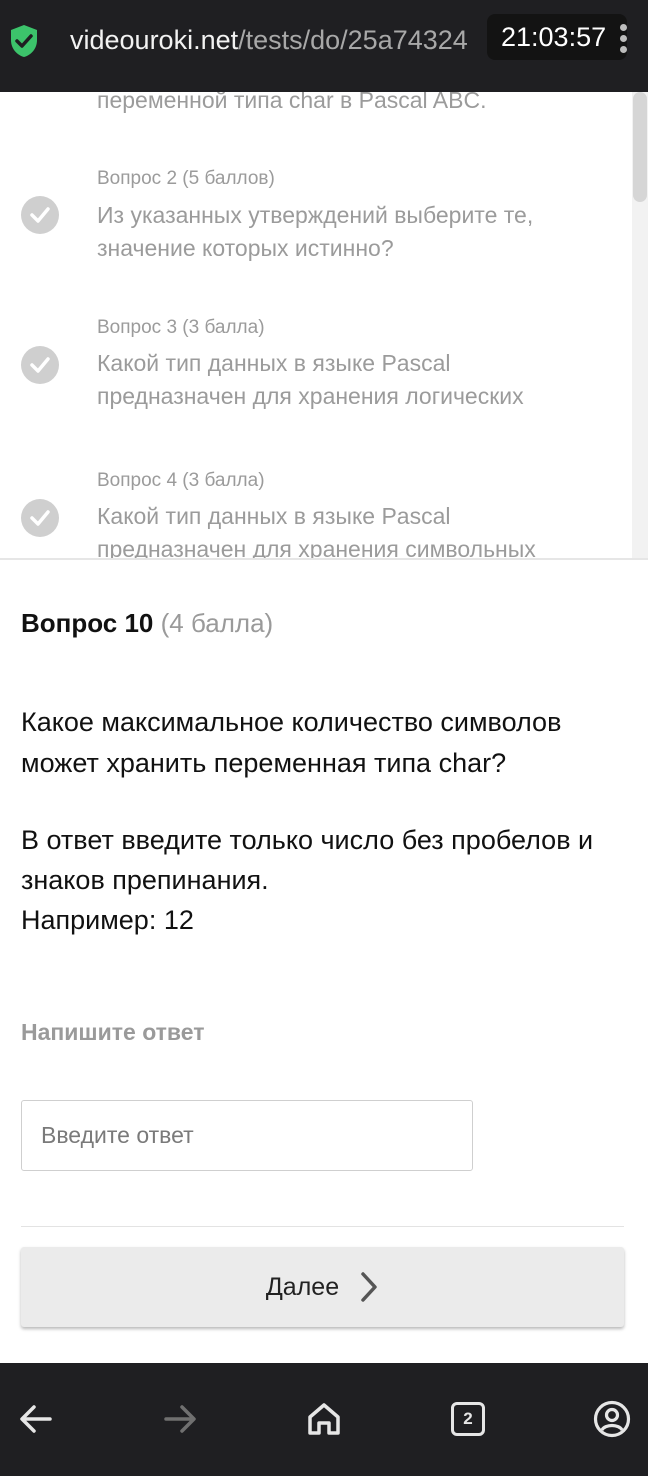 This screenshot has width=648, height=1476. I want to click on secure-shield-icon, so click(24, 41).